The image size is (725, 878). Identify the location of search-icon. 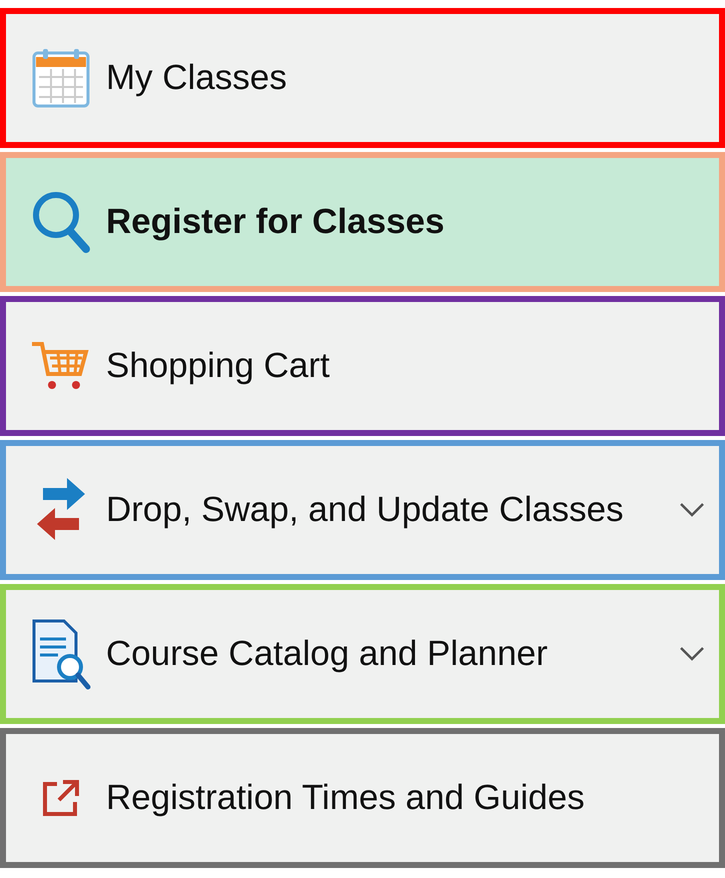
(61, 222).